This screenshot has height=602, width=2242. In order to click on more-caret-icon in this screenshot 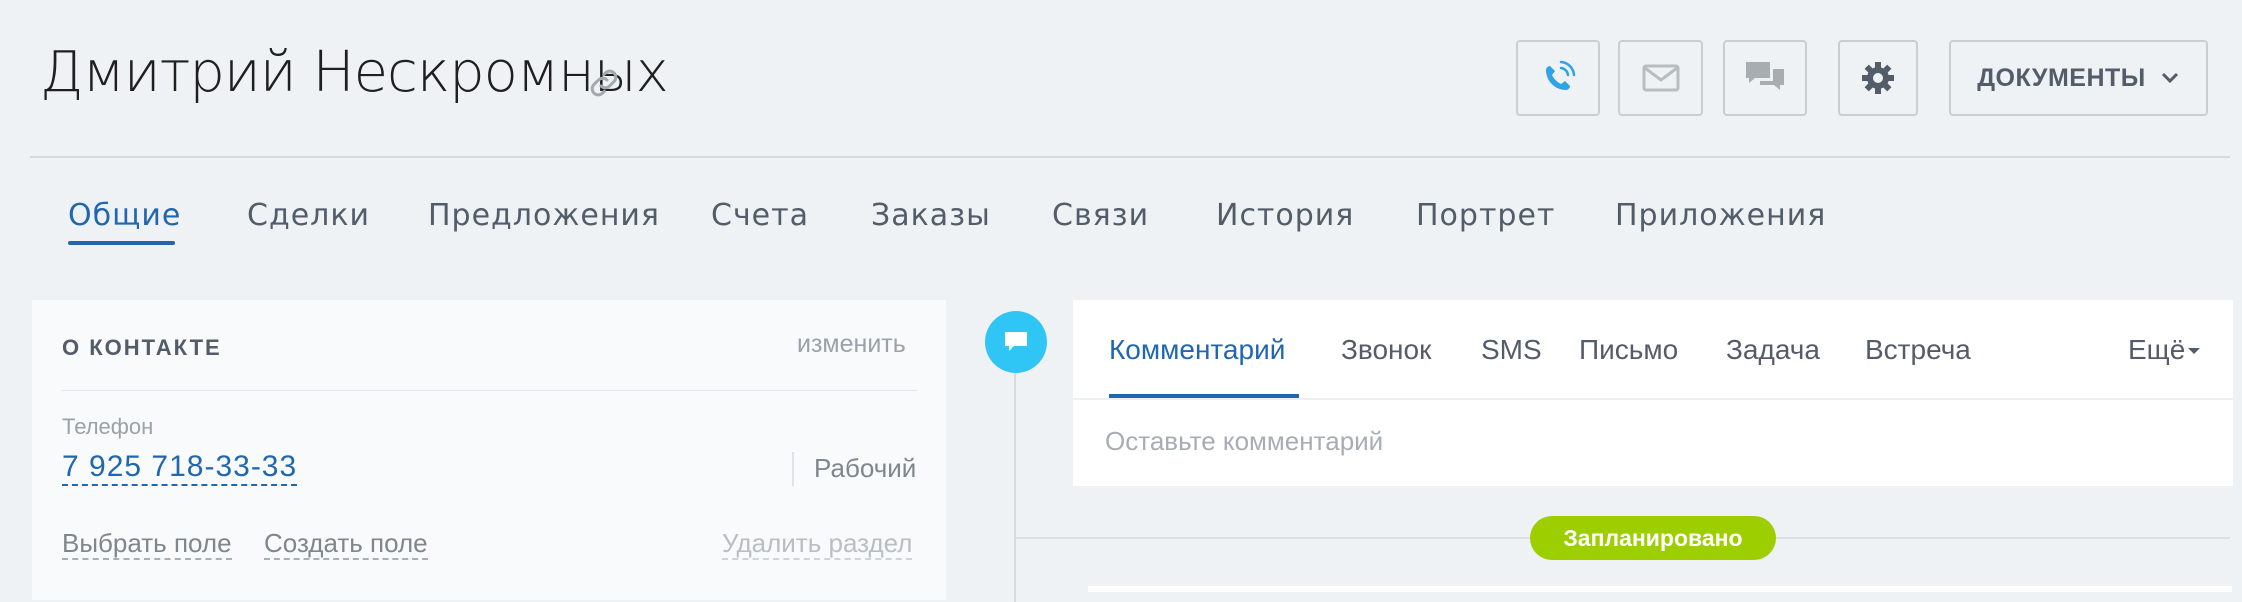, I will do `click(2194, 351)`.